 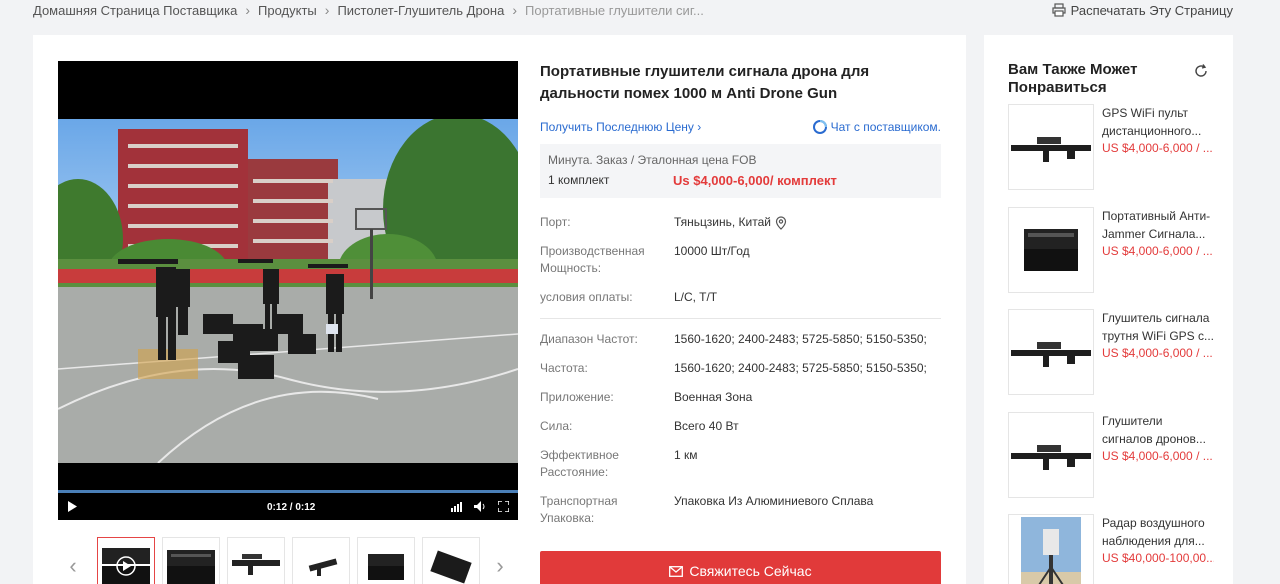 I want to click on thumb-prev-button: ‹, so click(x=73, y=566).